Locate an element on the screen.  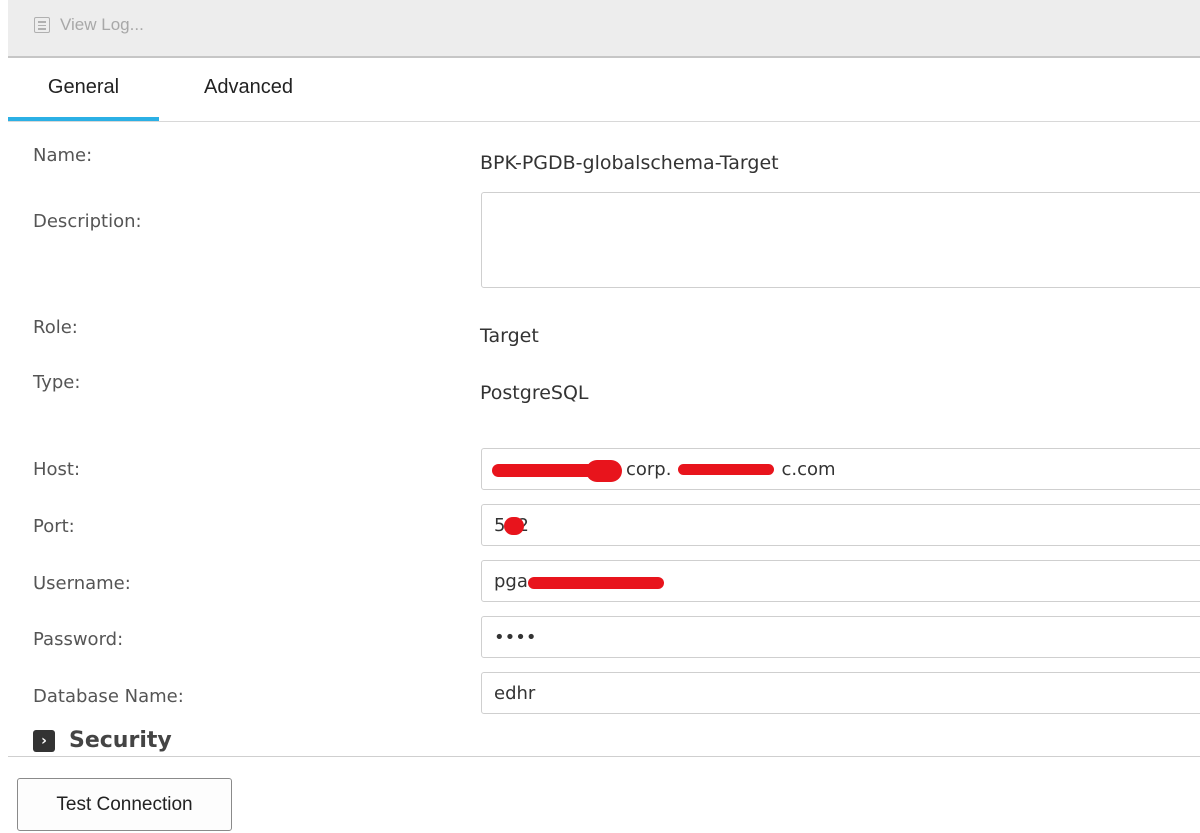
password-field: •••• is located at coordinates (840, 637).